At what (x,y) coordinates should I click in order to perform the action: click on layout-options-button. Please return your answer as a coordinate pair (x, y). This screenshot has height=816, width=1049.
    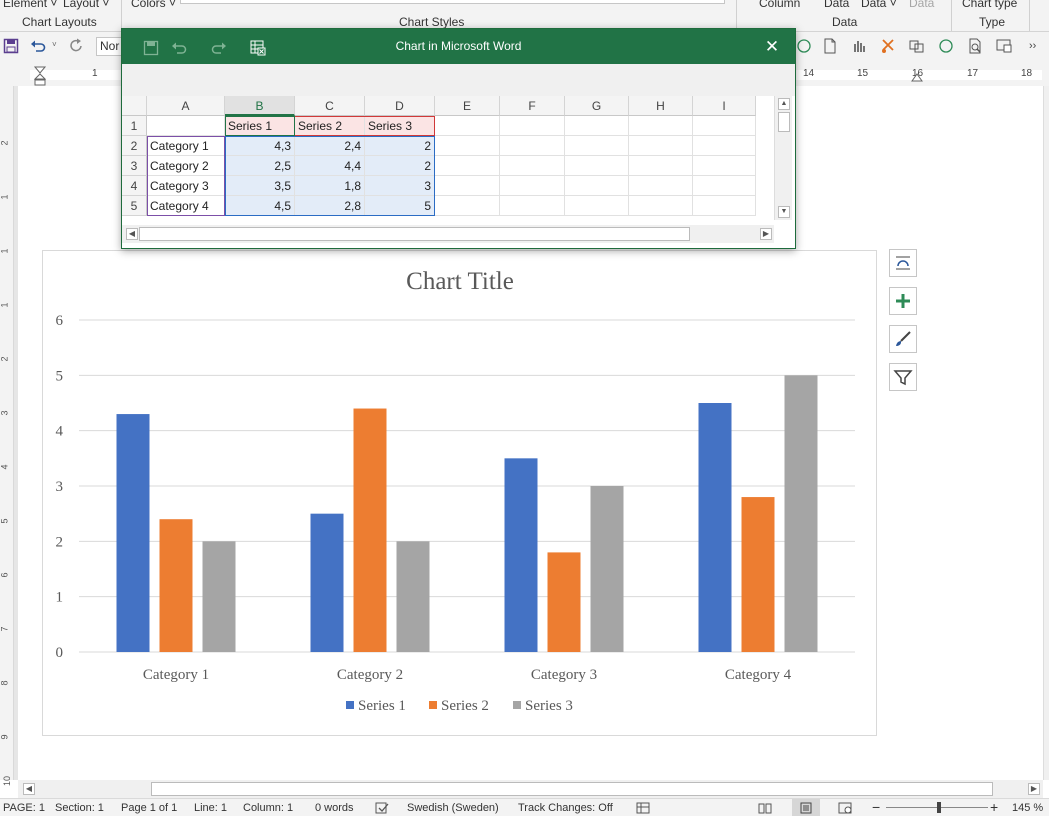
    Looking at the image, I should click on (903, 263).